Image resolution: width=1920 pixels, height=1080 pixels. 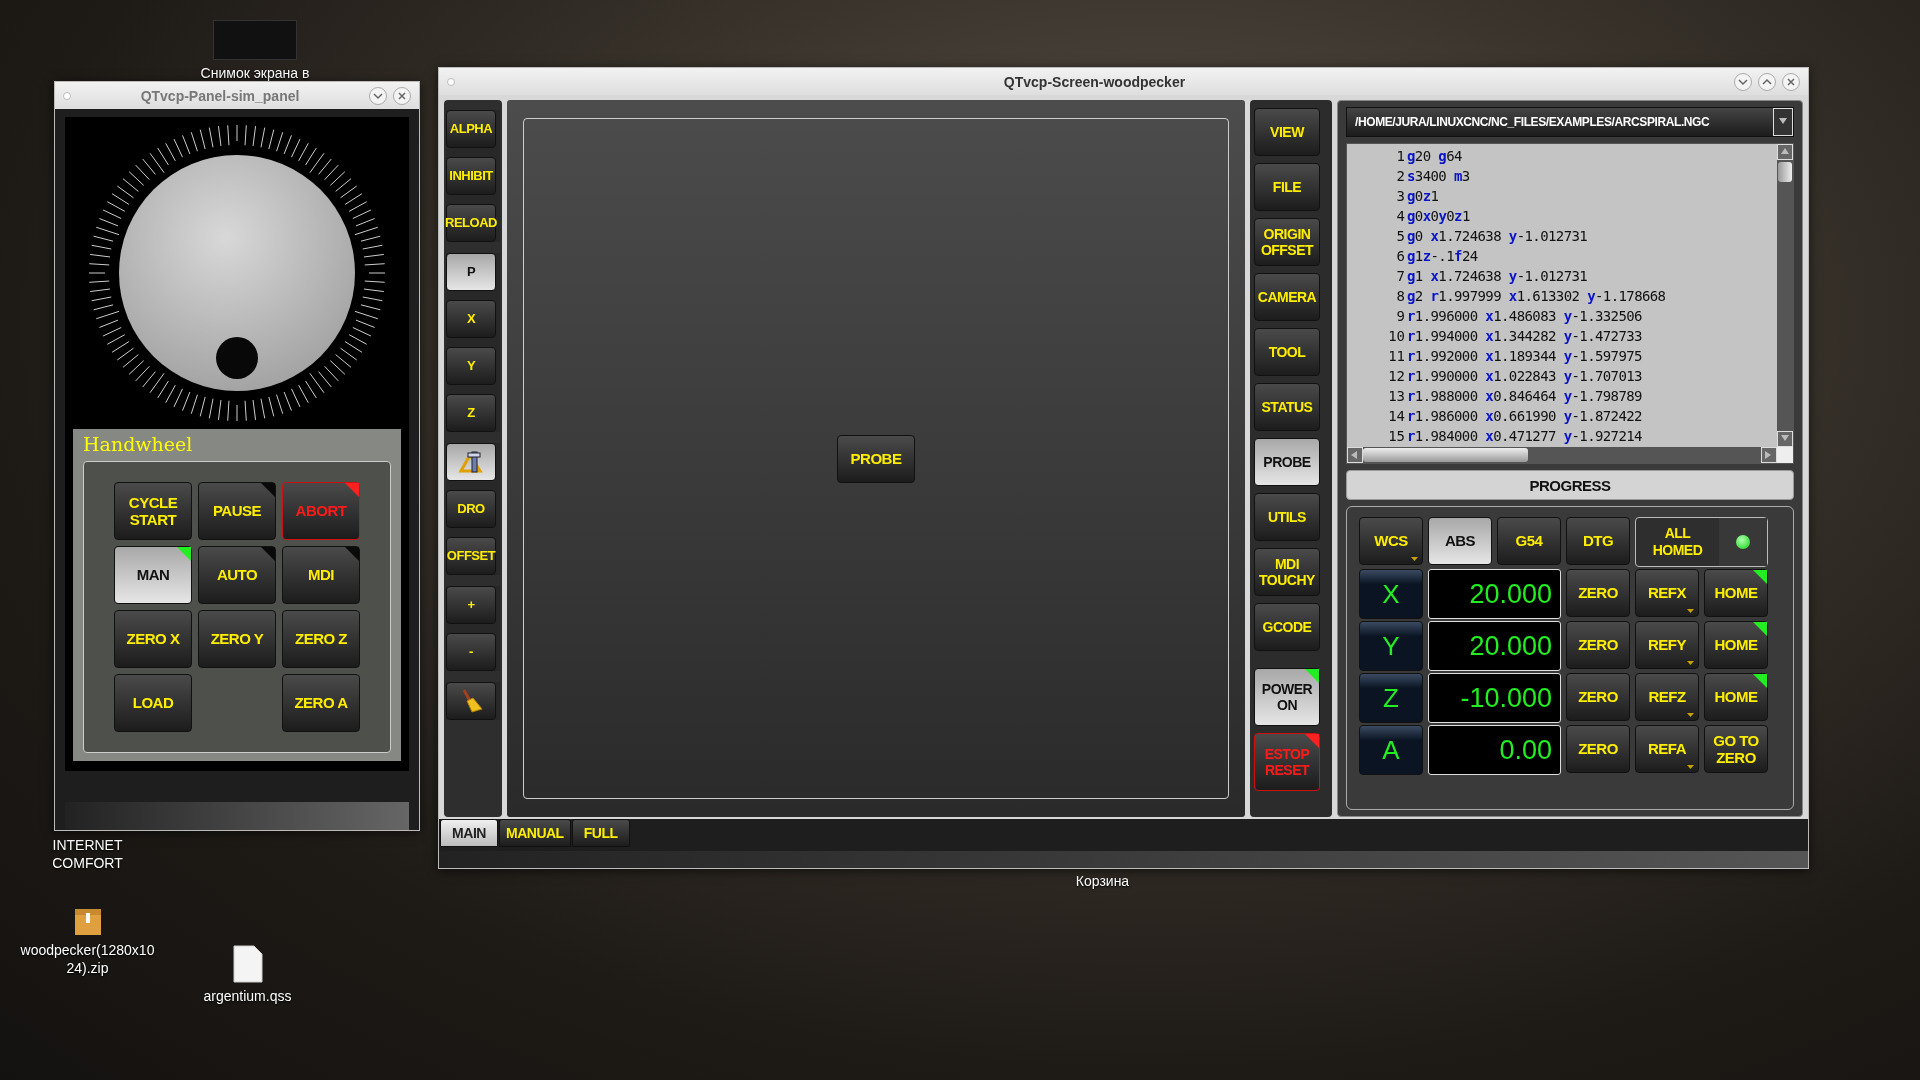 I want to click on line-number: 7, so click(x=1400, y=276).